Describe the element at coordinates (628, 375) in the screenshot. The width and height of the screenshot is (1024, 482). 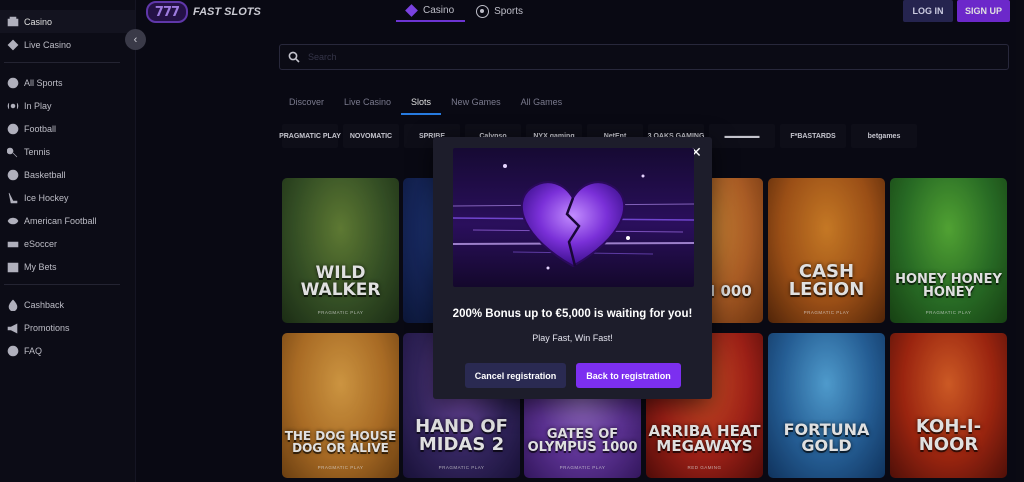
I see `back-to-registration-button: Back to registration` at that location.